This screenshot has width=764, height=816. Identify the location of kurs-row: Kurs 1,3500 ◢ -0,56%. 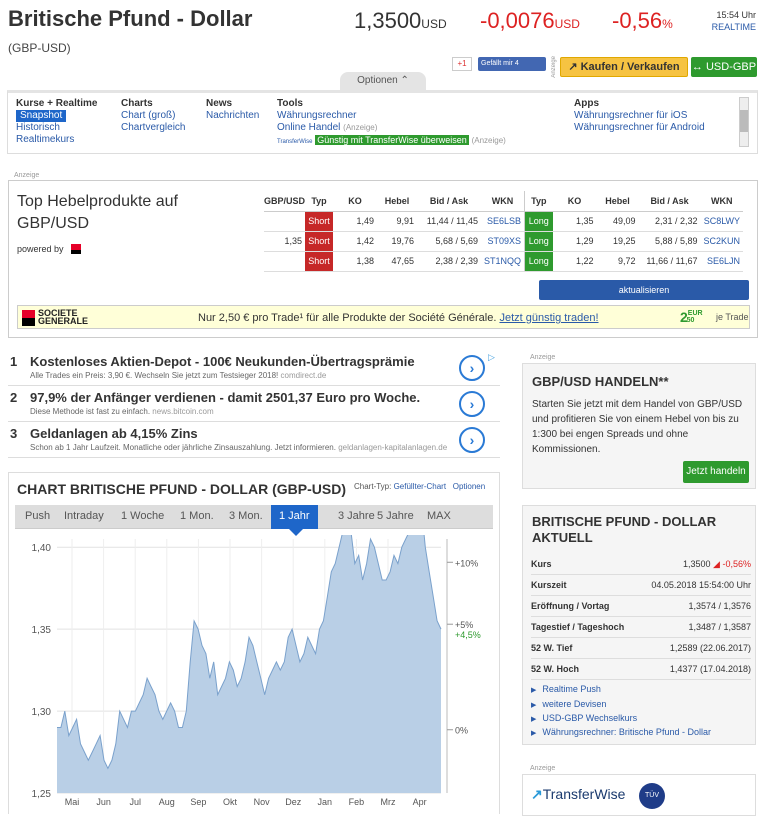
(641, 564).